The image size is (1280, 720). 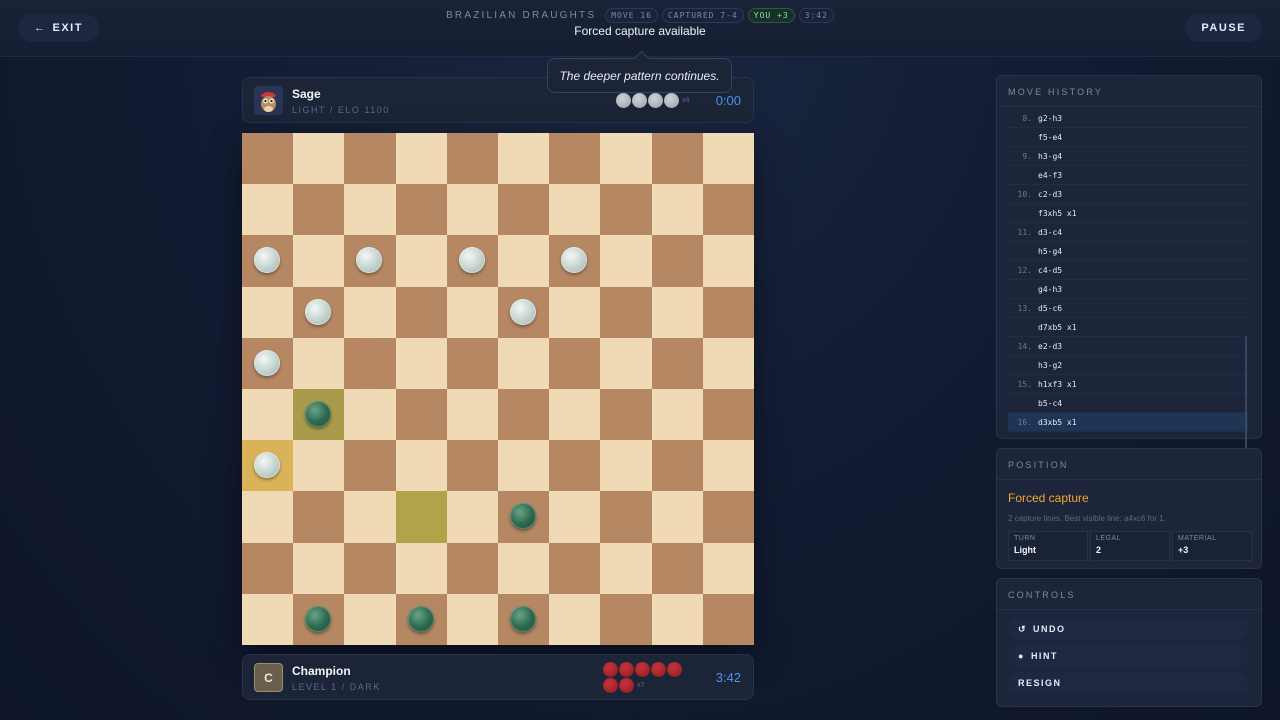 I want to click on square-j9, so click(x=728, y=210).